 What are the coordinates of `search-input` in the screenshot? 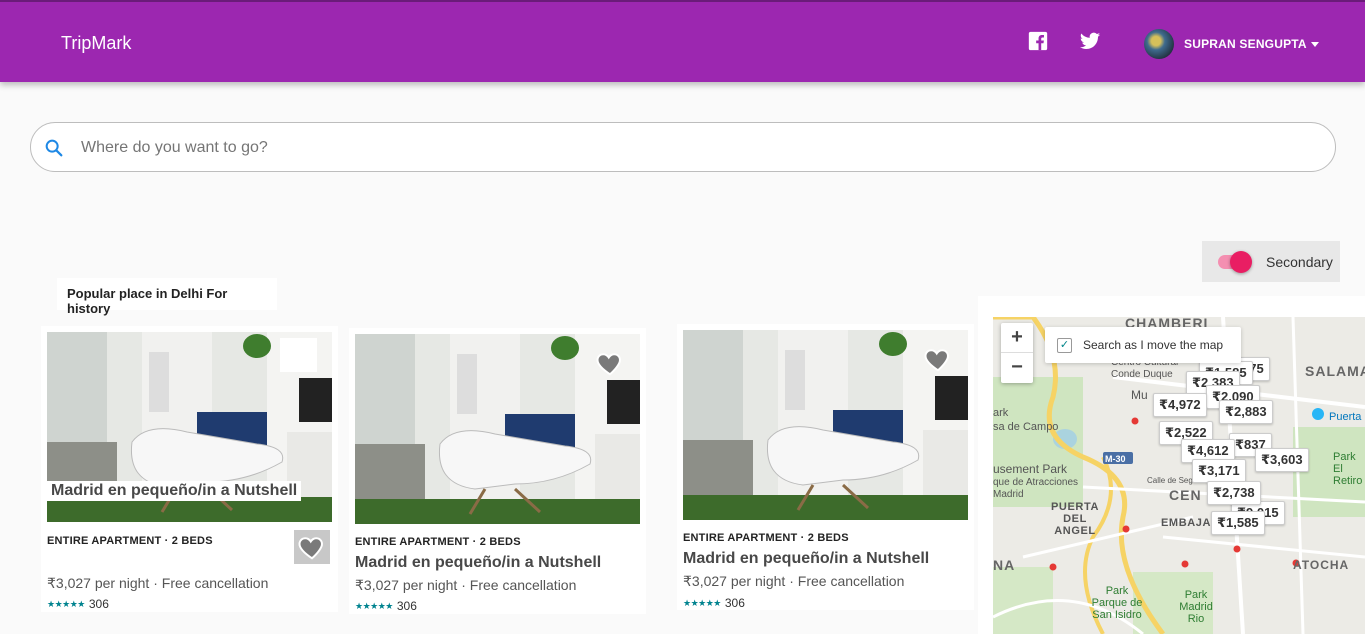 It's located at (681, 148).